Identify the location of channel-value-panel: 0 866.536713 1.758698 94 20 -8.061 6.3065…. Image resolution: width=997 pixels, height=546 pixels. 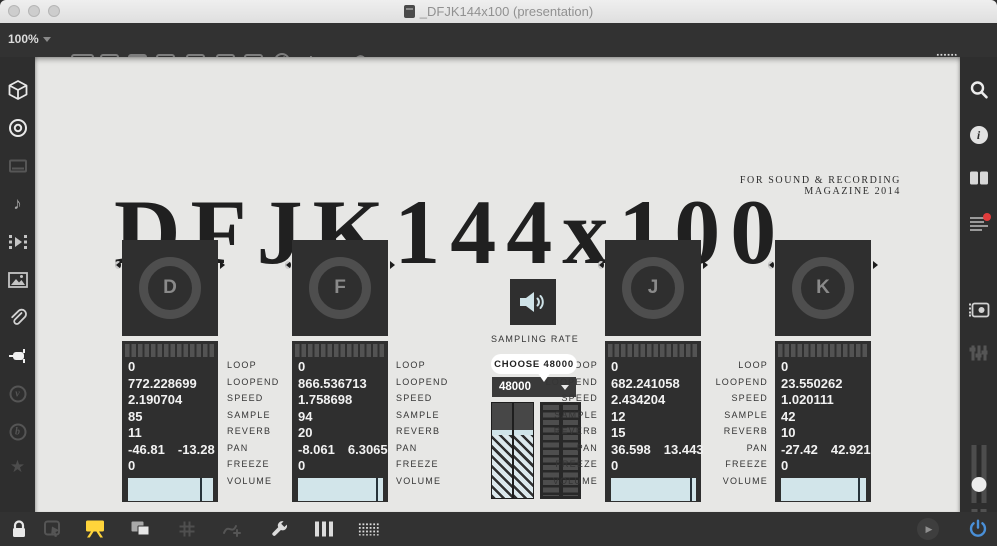
(340, 421).